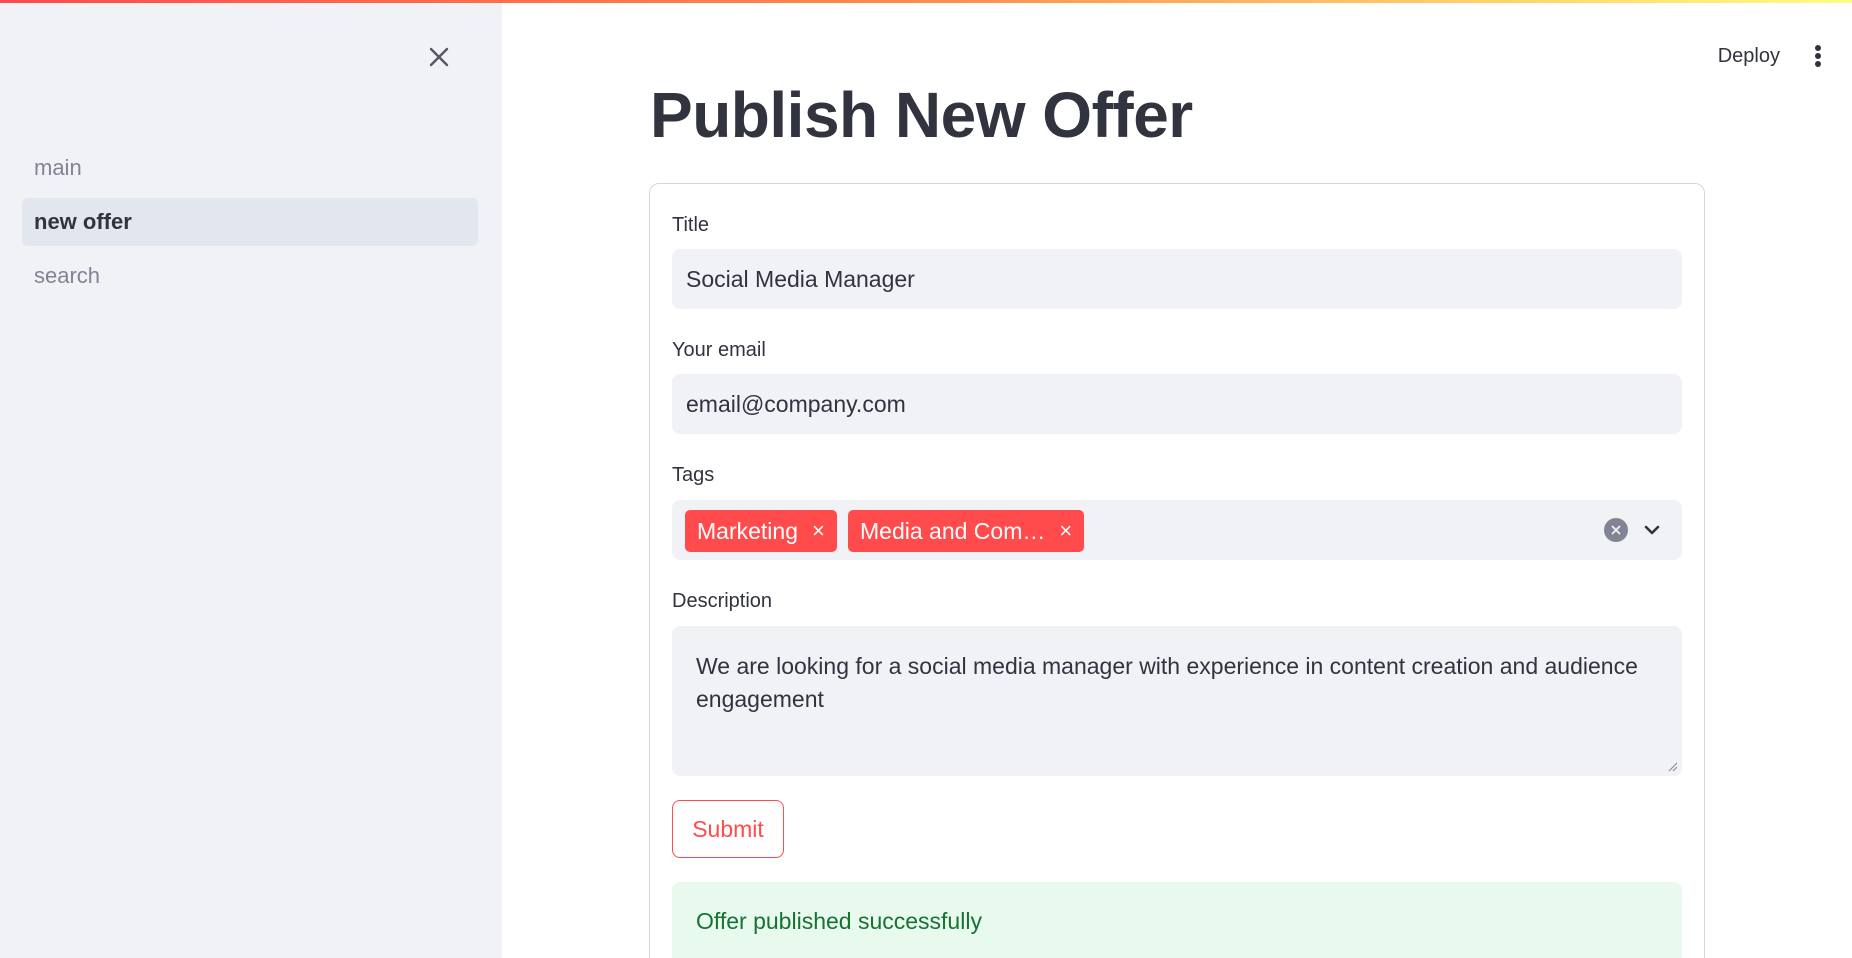 The width and height of the screenshot is (1852, 958). I want to click on header-actions: Deploy, so click(1773, 56).